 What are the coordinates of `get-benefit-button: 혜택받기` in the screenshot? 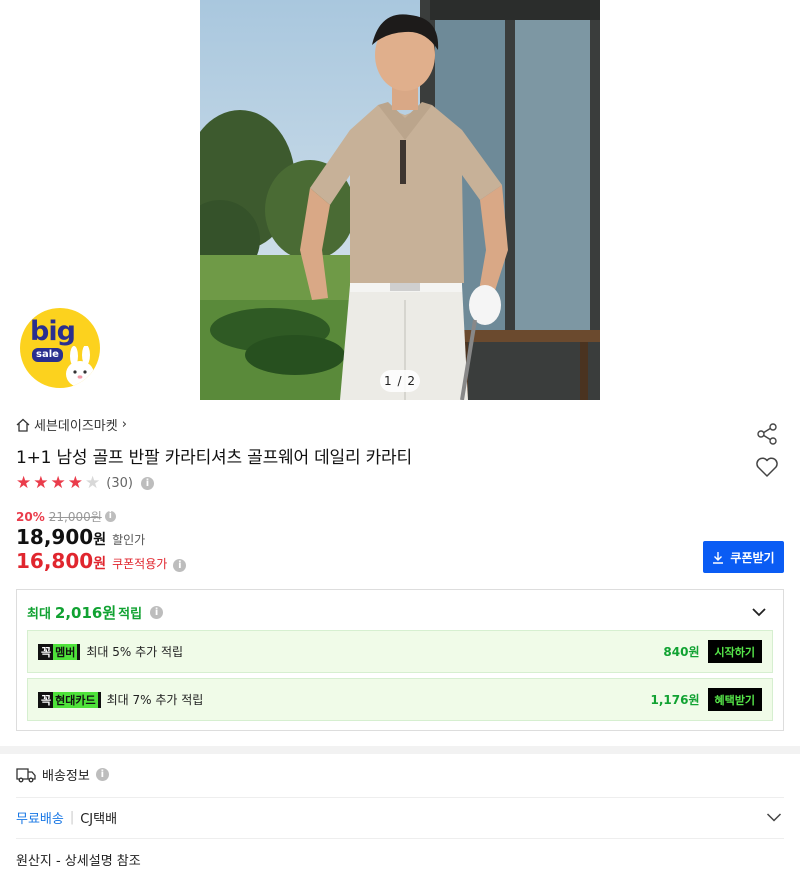 It's located at (734, 699).